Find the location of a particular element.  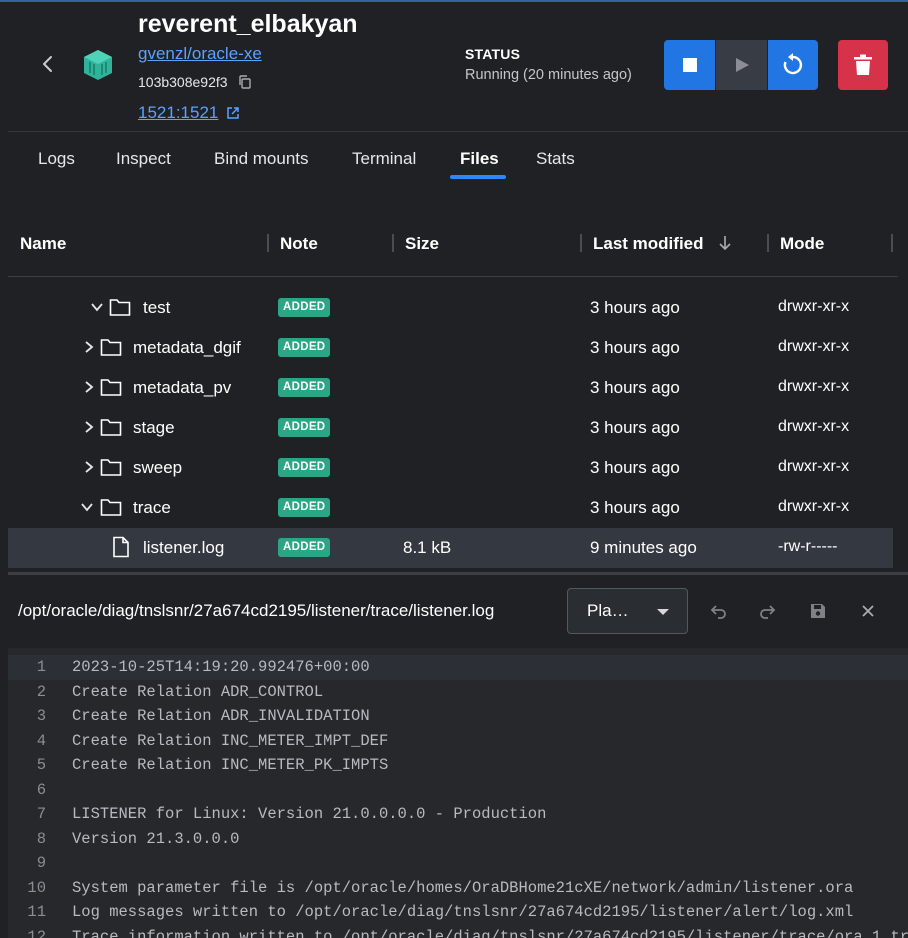

table-row: metadata_pv ADDED 3 hours ago drwxr-xr-x is located at coordinates (450, 388).